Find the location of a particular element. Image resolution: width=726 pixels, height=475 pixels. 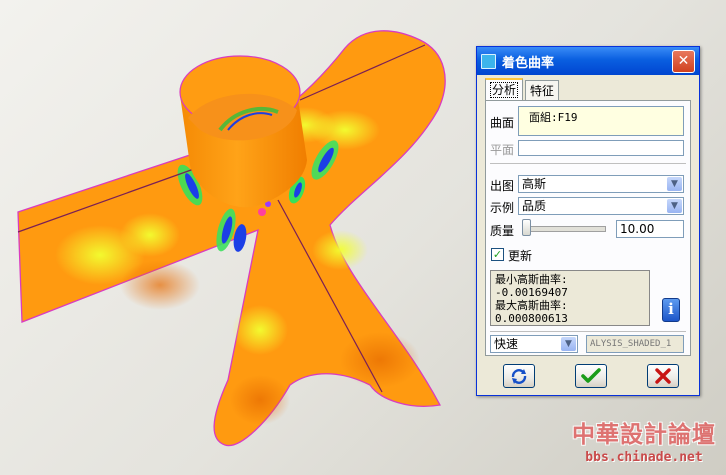

checkmark-icon is located at coordinates (591, 375).